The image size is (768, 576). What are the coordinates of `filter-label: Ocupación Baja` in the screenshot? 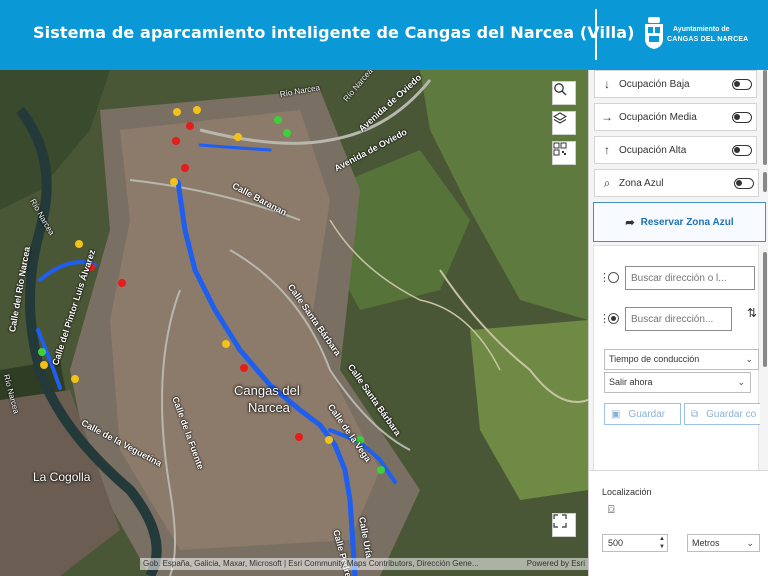 It's located at (654, 84).